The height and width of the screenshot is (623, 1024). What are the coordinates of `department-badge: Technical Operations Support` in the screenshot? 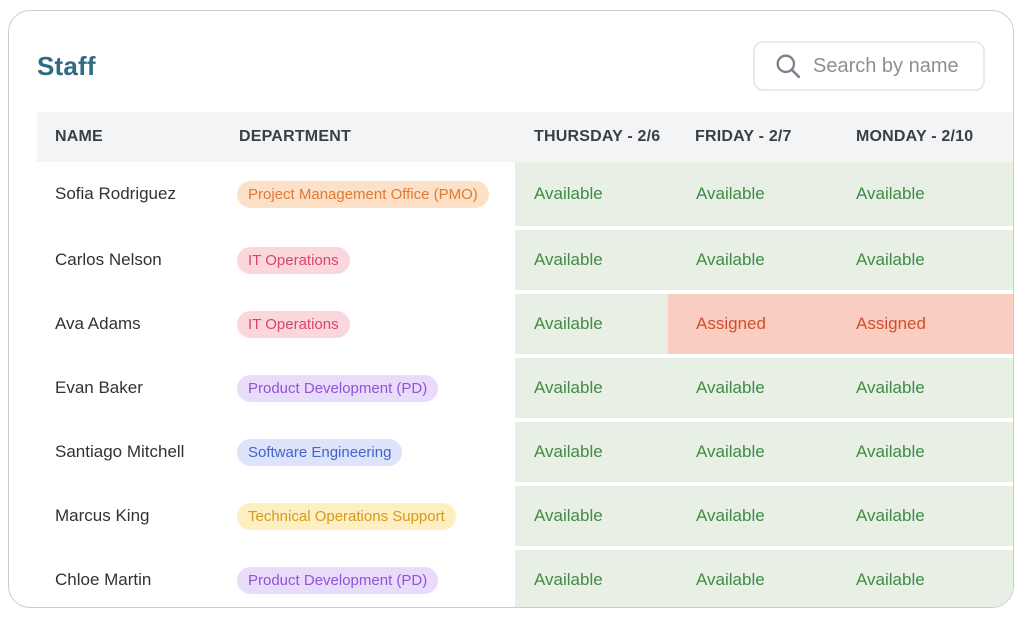 It's located at (346, 516).